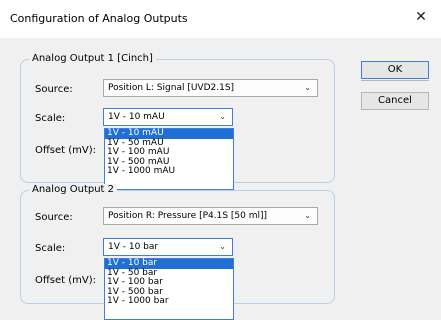  What do you see at coordinates (395, 80) in the screenshot?
I see `ok-button-underline` at bounding box center [395, 80].